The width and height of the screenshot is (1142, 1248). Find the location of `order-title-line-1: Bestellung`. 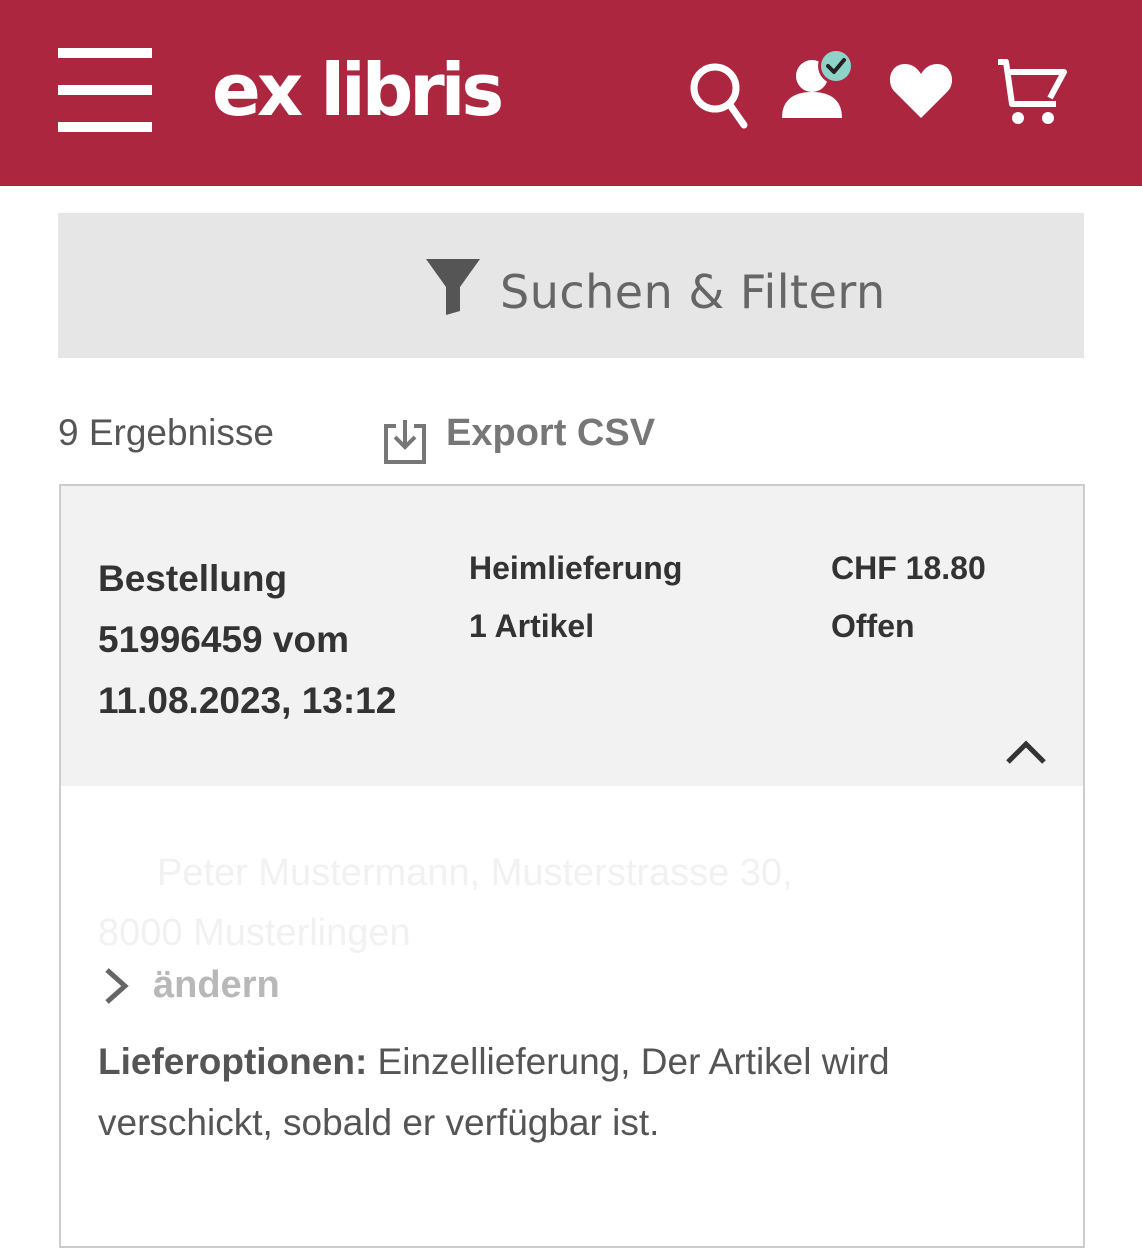

order-title-line-1: Bestellung is located at coordinates (193, 578).